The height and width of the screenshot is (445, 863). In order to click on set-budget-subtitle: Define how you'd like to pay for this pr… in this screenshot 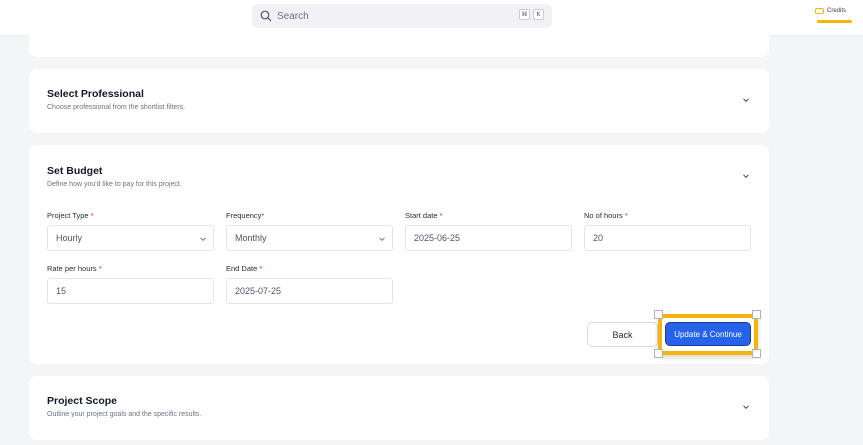, I will do `click(114, 184)`.